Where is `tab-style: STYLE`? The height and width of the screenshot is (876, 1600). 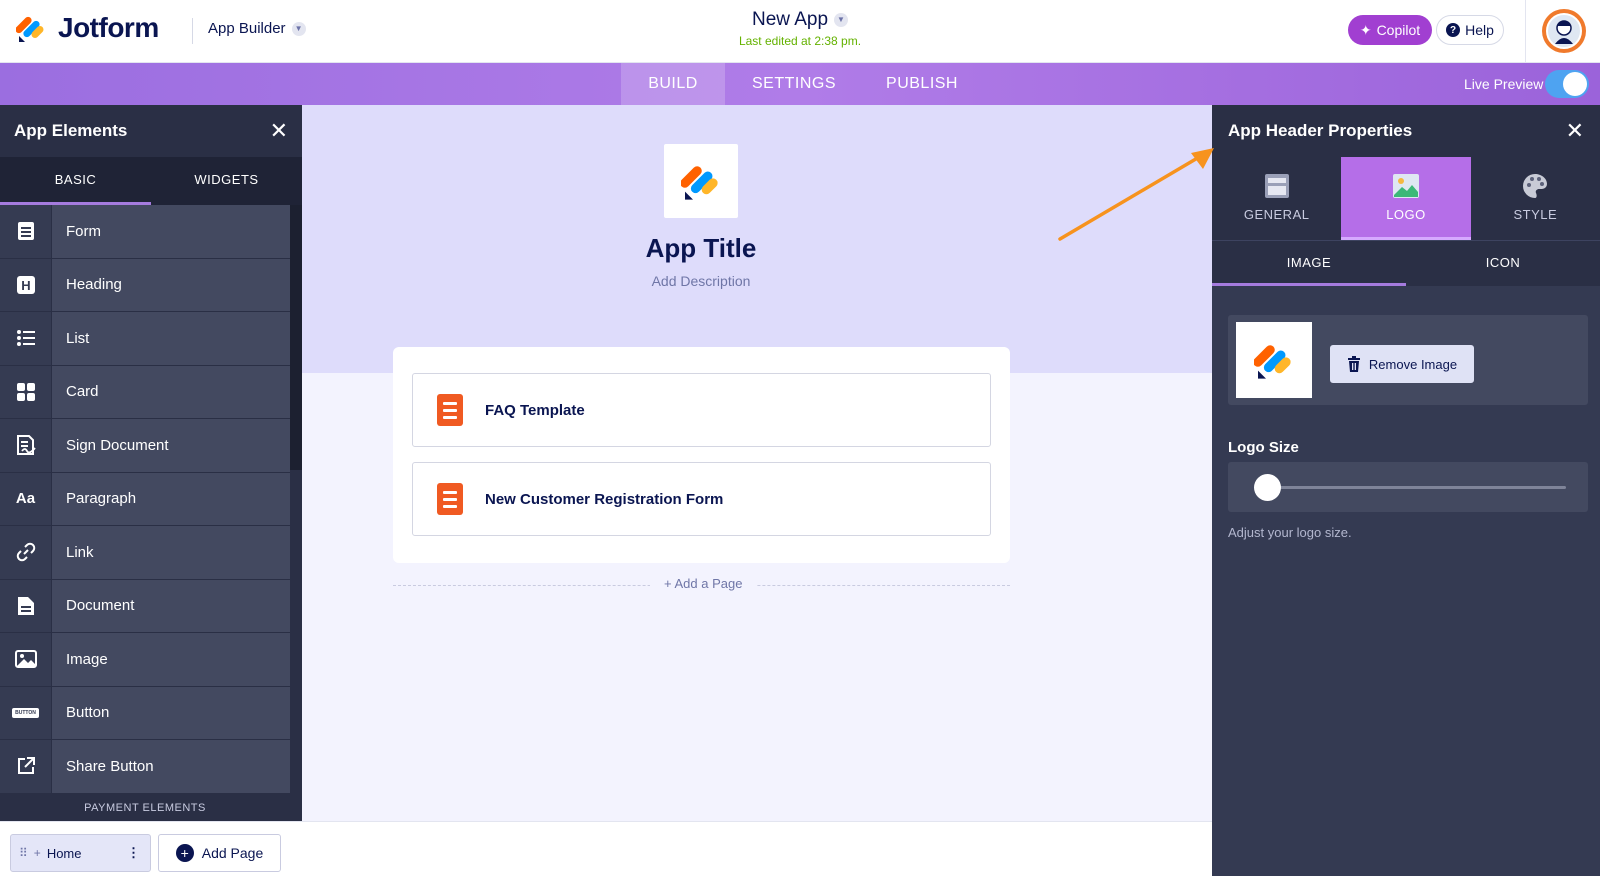
tab-style: STYLE is located at coordinates (1535, 198).